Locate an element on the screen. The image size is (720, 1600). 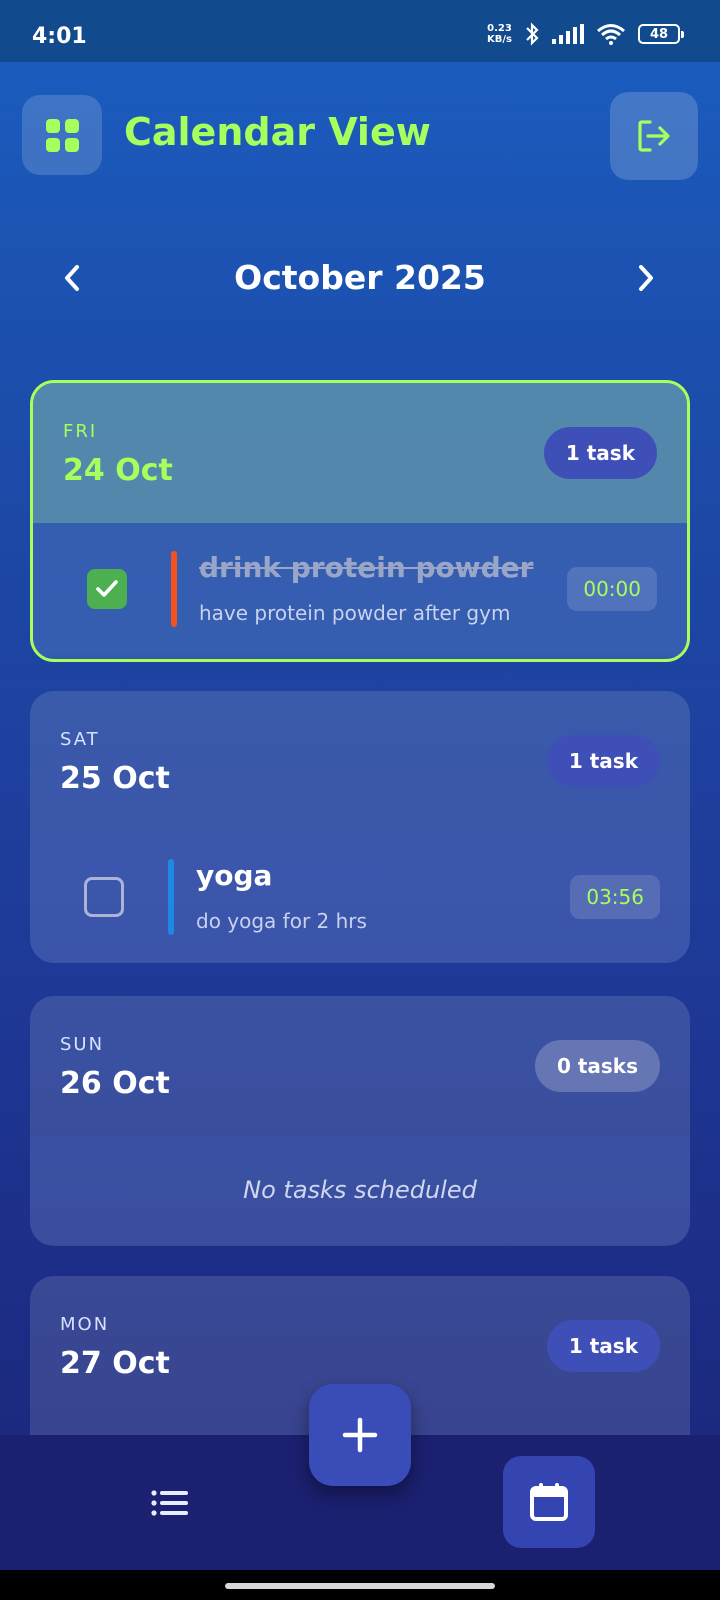
net-speed: 0.23 KB/s is located at coordinates (499, 34).